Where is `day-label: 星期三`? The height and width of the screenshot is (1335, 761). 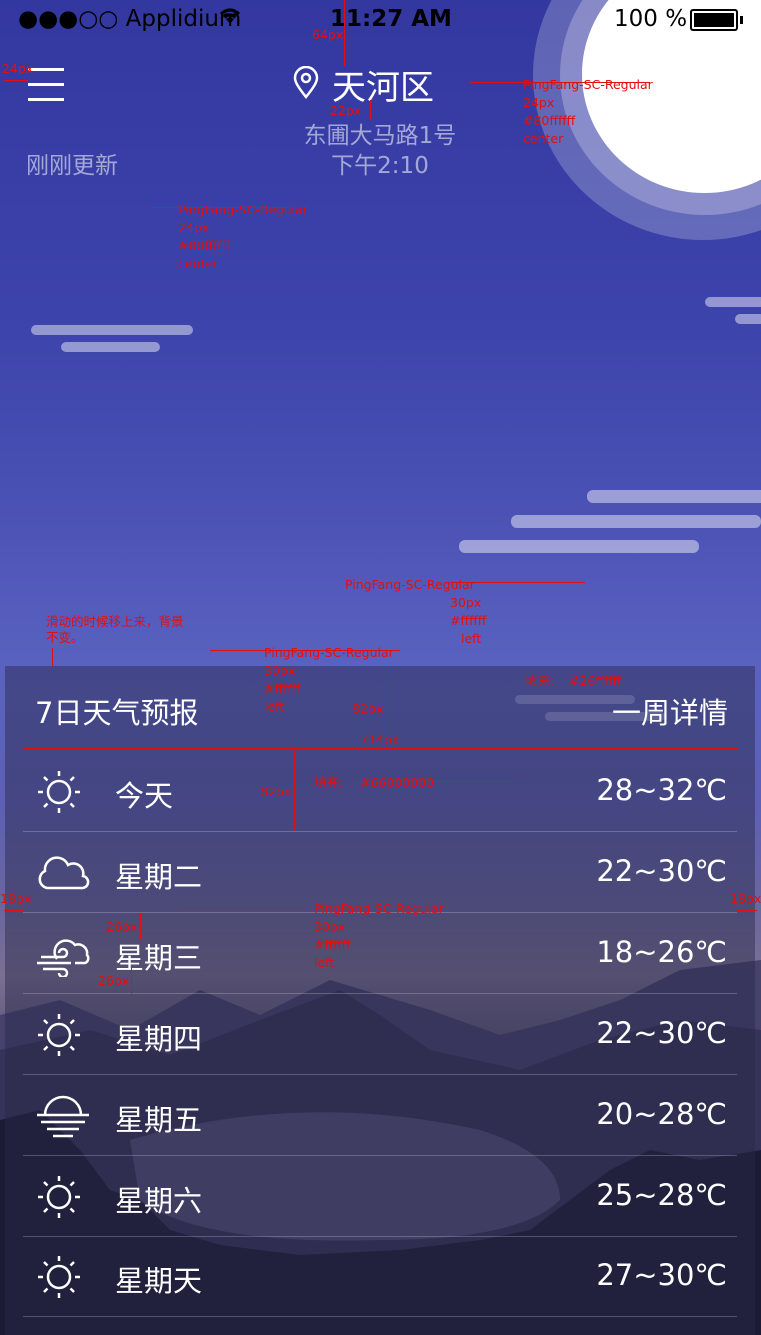 day-label: 星期三 is located at coordinates (159, 958).